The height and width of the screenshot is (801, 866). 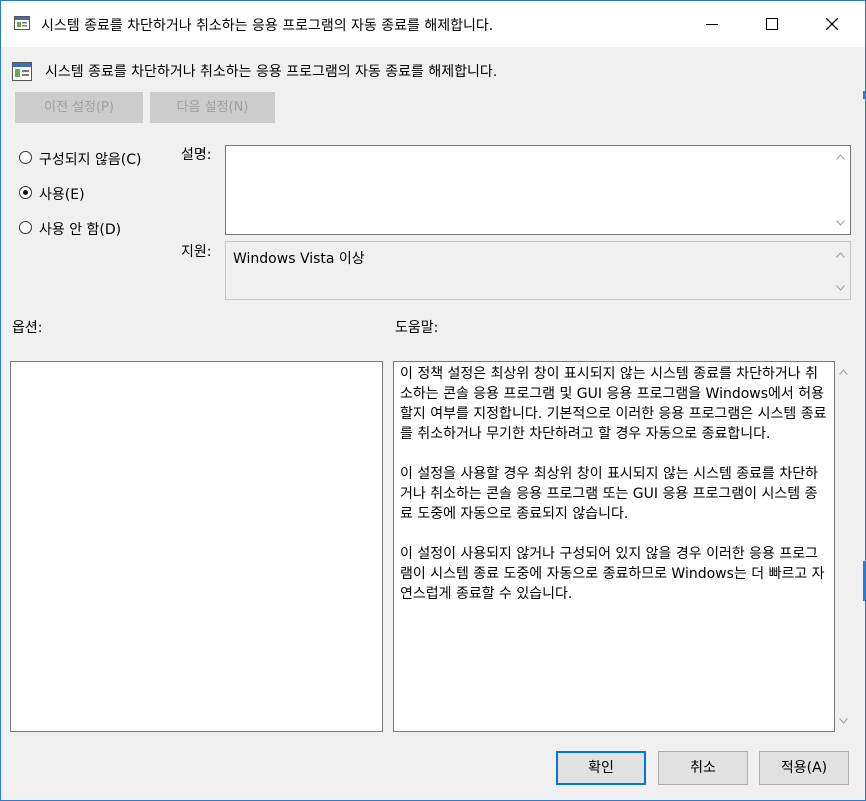 What do you see at coordinates (22, 23) in the screenshot?
I see `policy-app-icon` at bounding box center [22, 23].